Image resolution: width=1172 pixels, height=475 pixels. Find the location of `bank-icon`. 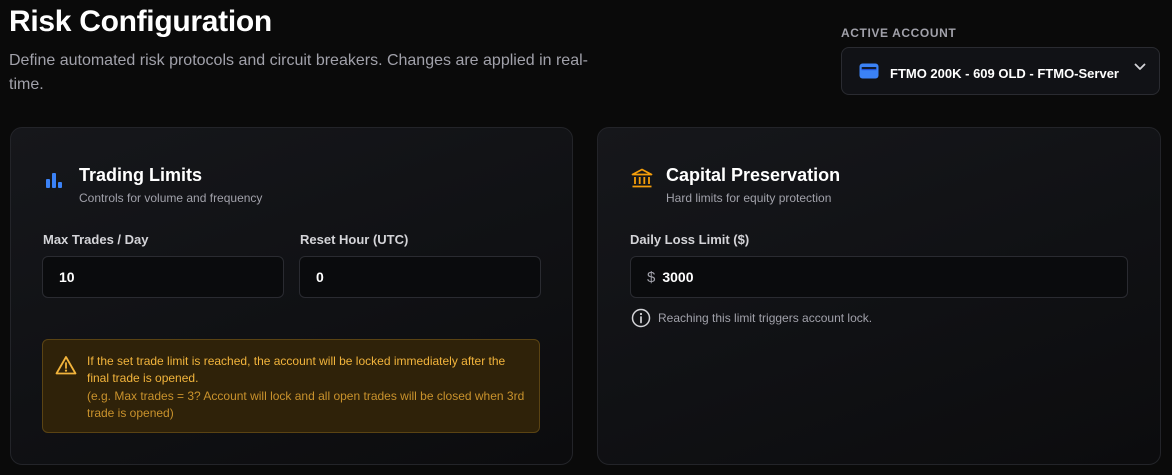

bank-icon is located at coordinates (642, 178).